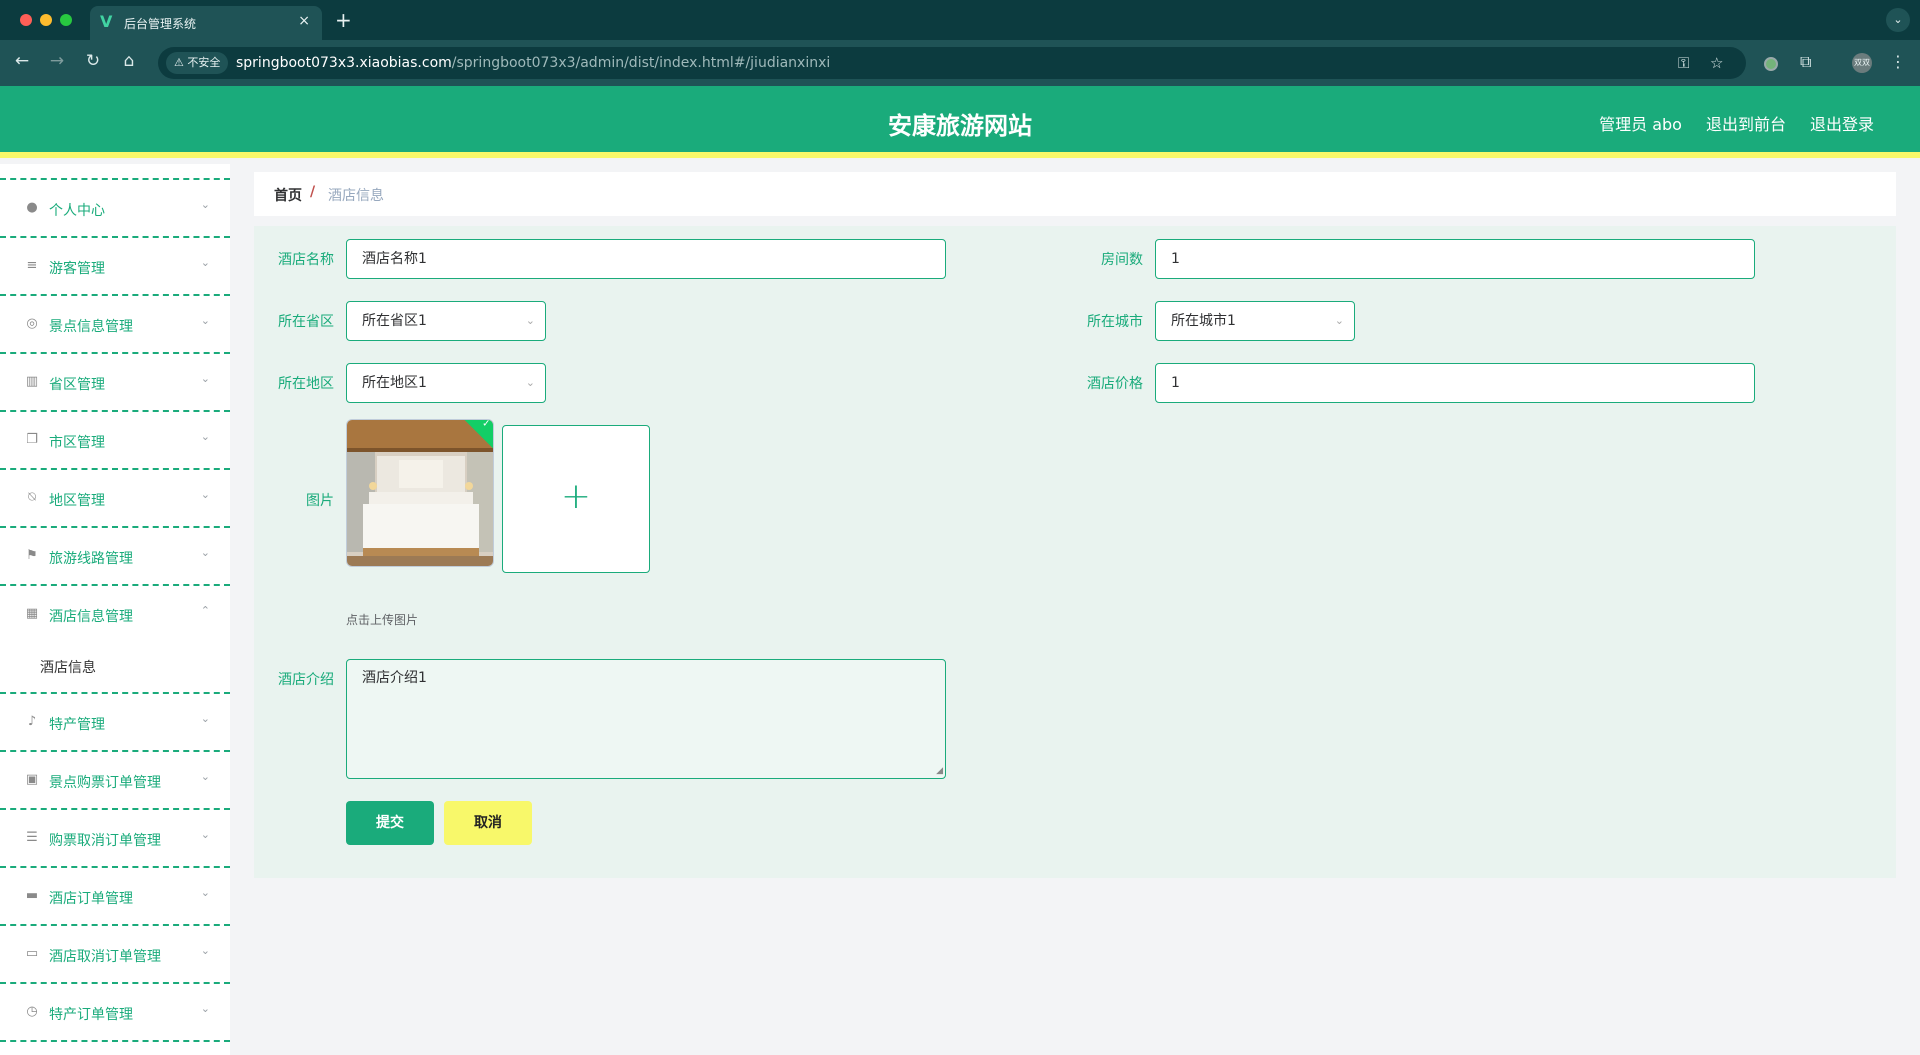 The image size is (1920, 1055). I want to click on sidebar-item-city: ❐ 市区管理 ⌄, so click(115, 441).